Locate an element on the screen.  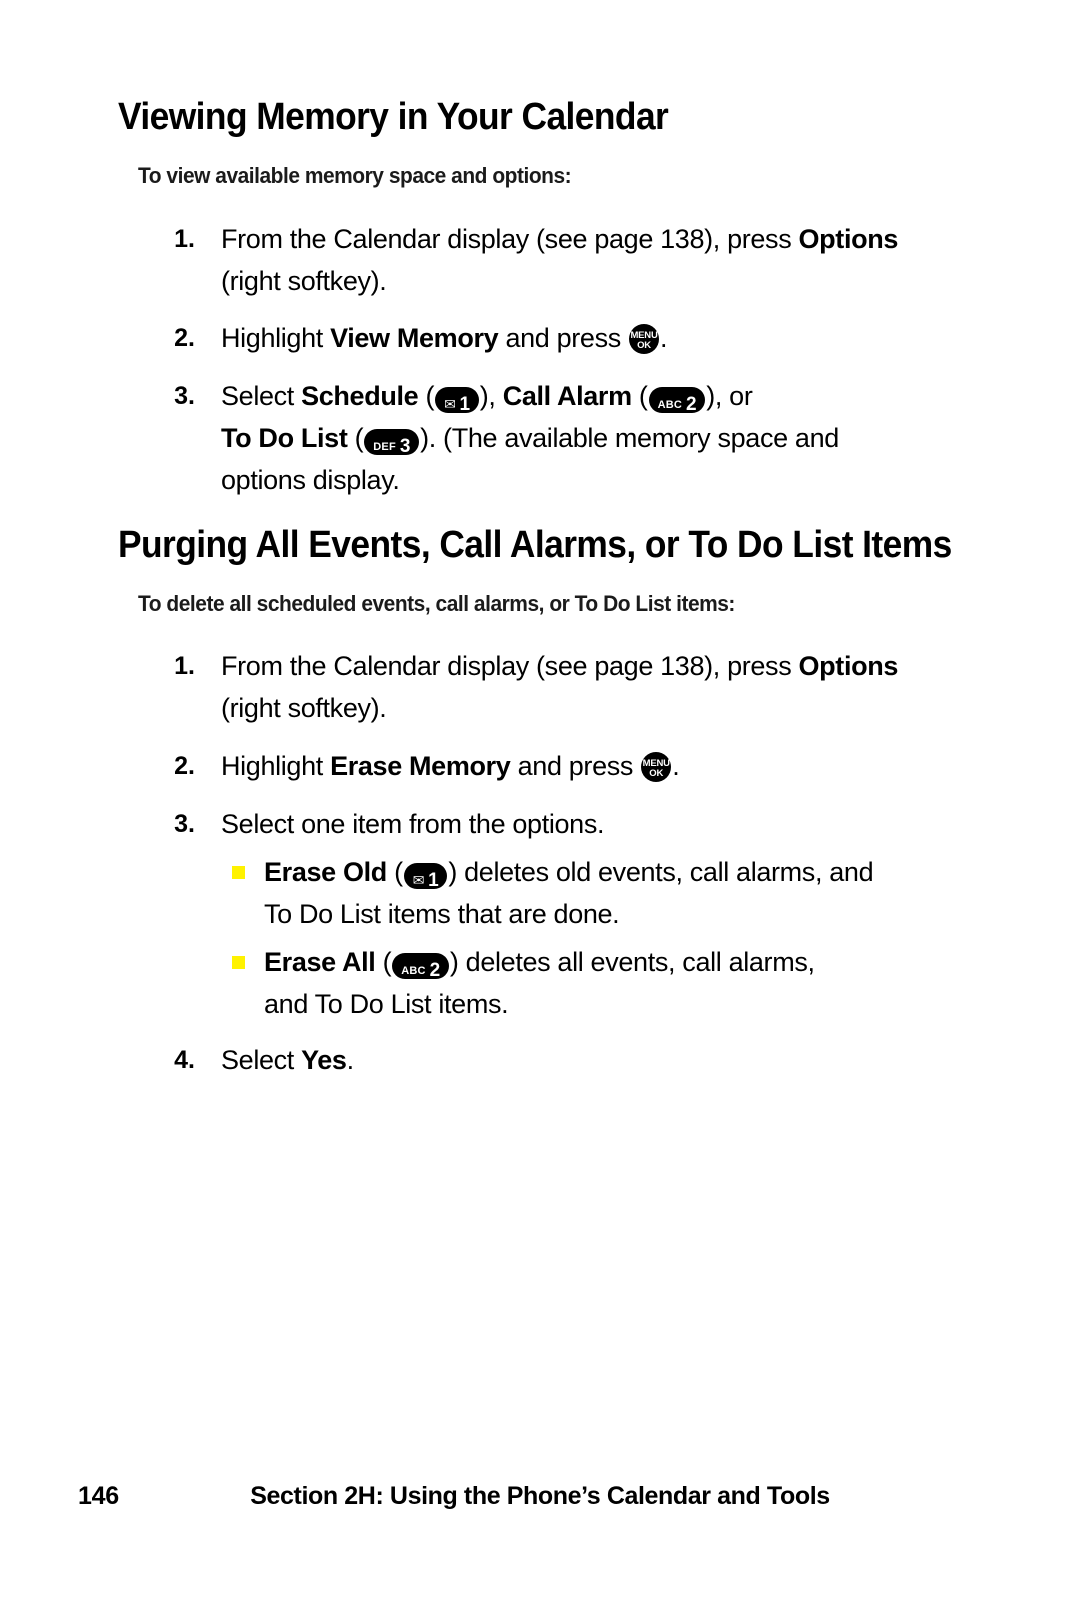
step-number: 4. is located at coordinates (184, 1060).